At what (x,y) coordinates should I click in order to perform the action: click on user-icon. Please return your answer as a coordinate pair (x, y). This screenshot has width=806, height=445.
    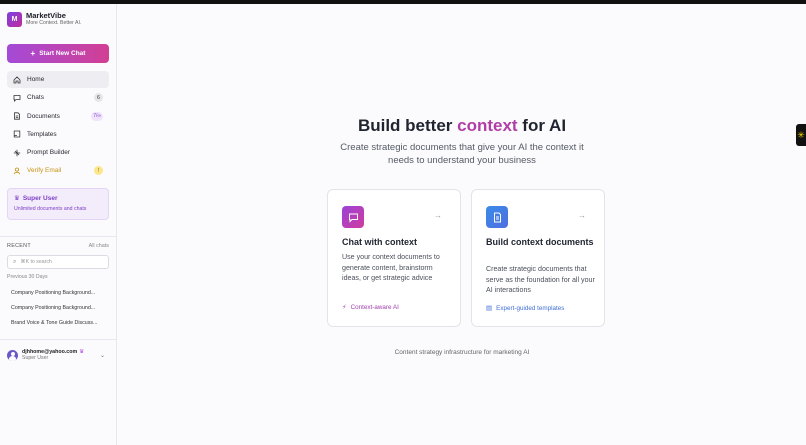
    Looking at the image, I should click on (17, 171).